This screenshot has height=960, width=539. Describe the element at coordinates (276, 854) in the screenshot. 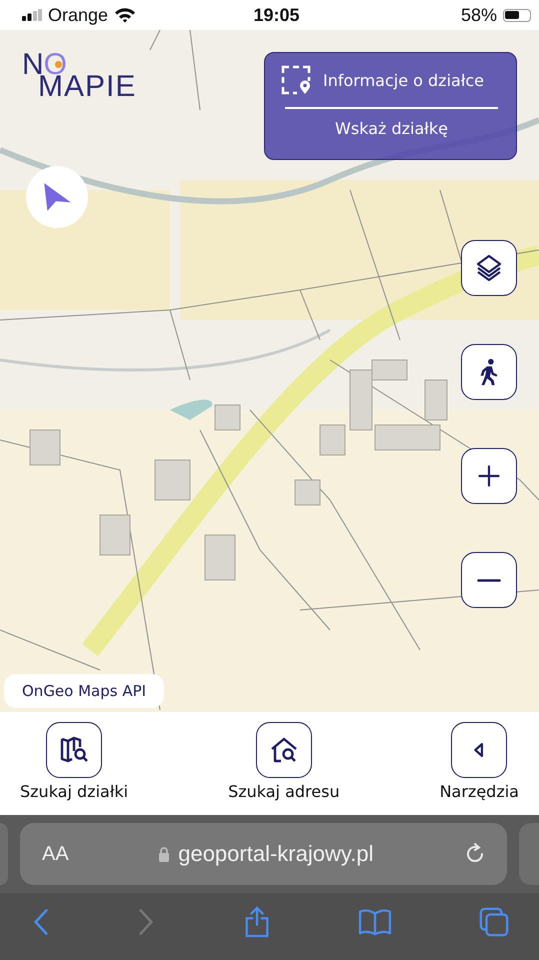

I see `url-text: geoportal-krajowy.pl` at that location.